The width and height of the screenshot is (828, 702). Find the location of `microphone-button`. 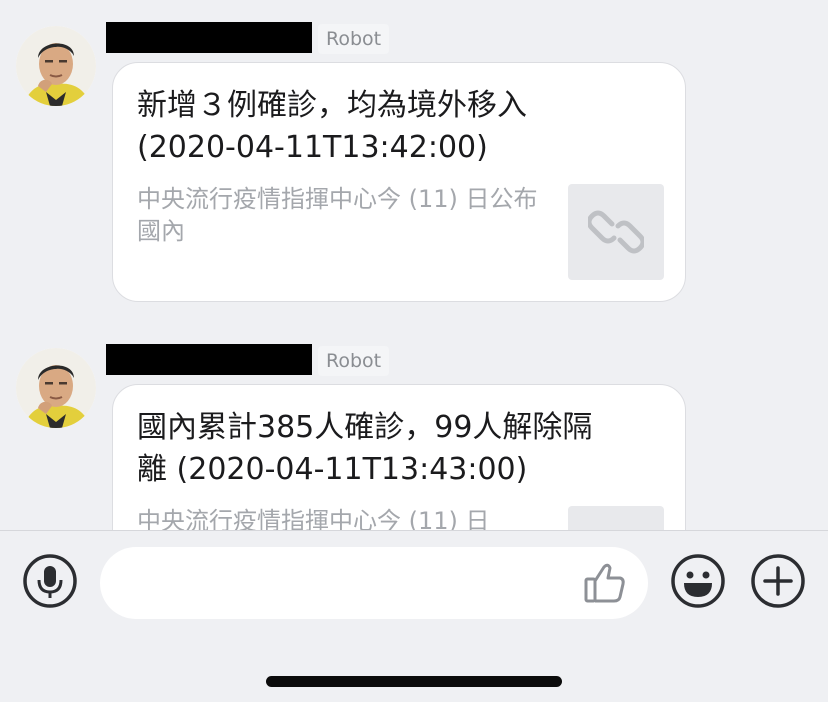

microphone-button is located at coordinates (50, 581).